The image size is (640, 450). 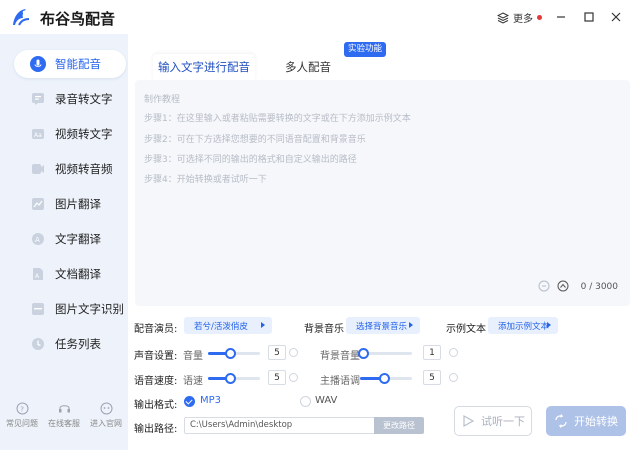 I want to click on sidebar-item-ai-voice: 智能配音, so click(x=70, y=64).